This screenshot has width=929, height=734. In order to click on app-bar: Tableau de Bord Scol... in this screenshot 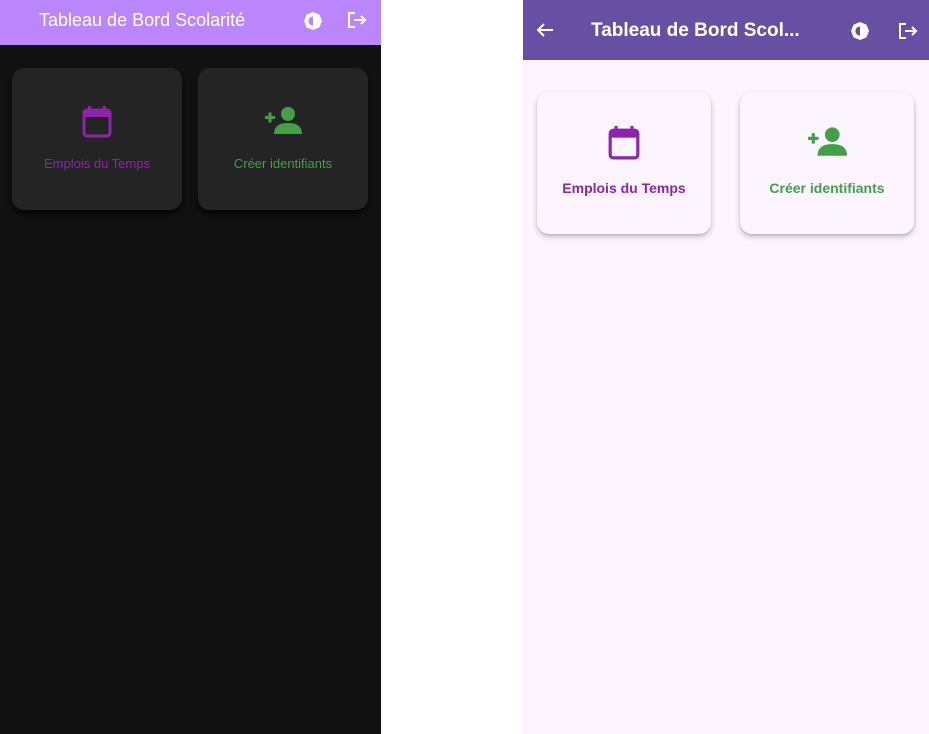, I will do `click(726, 30)`.